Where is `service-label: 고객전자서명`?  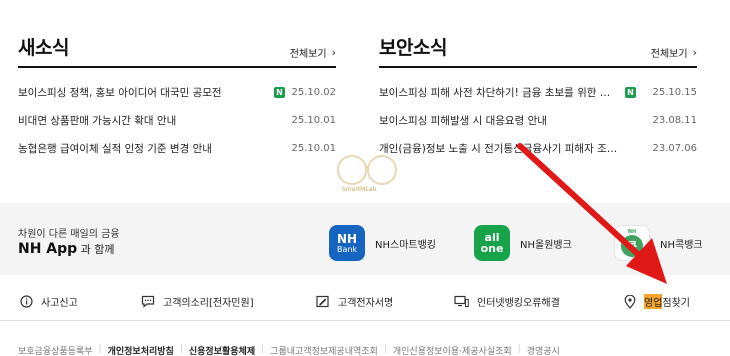 service-label: 고객전자서명 is located at coordinates (366, 303).